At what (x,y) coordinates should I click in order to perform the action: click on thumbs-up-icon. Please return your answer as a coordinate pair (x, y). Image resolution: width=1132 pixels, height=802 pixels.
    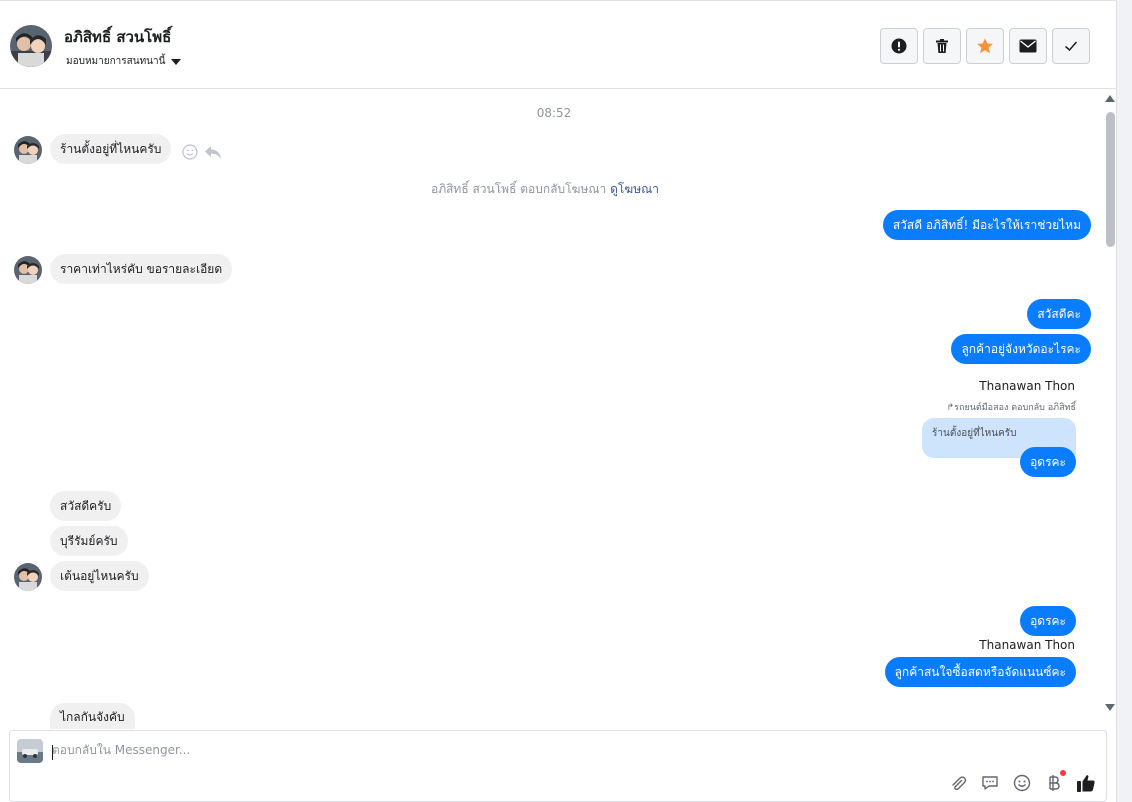
    Looking at the image, I should click on (1086, 783).